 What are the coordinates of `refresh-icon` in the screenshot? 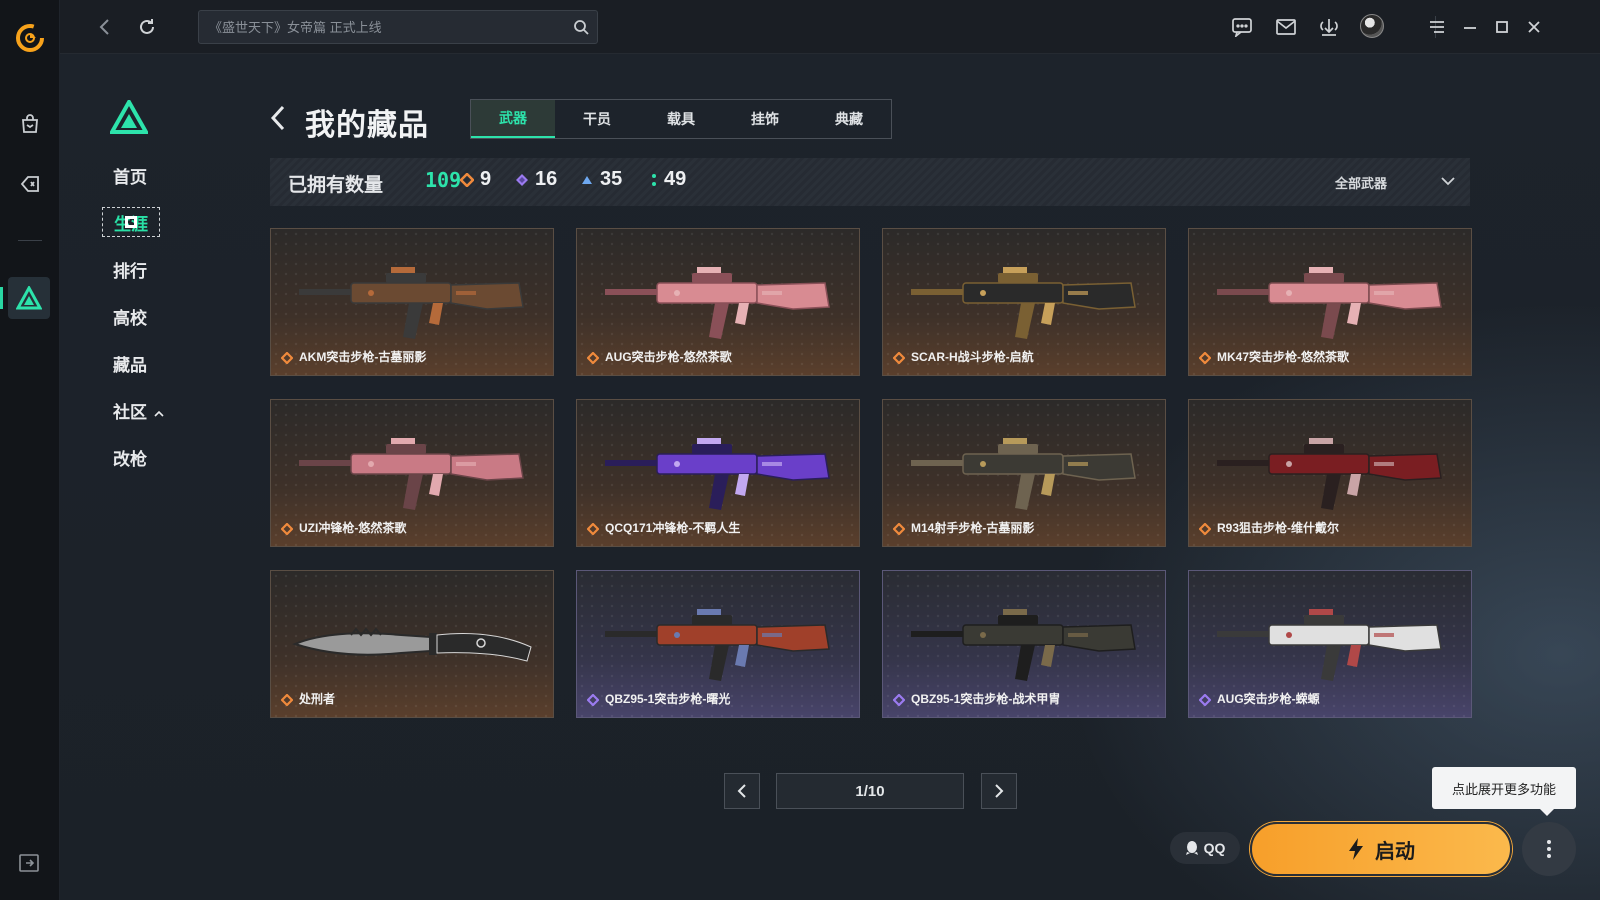 It's located at (147, 27).